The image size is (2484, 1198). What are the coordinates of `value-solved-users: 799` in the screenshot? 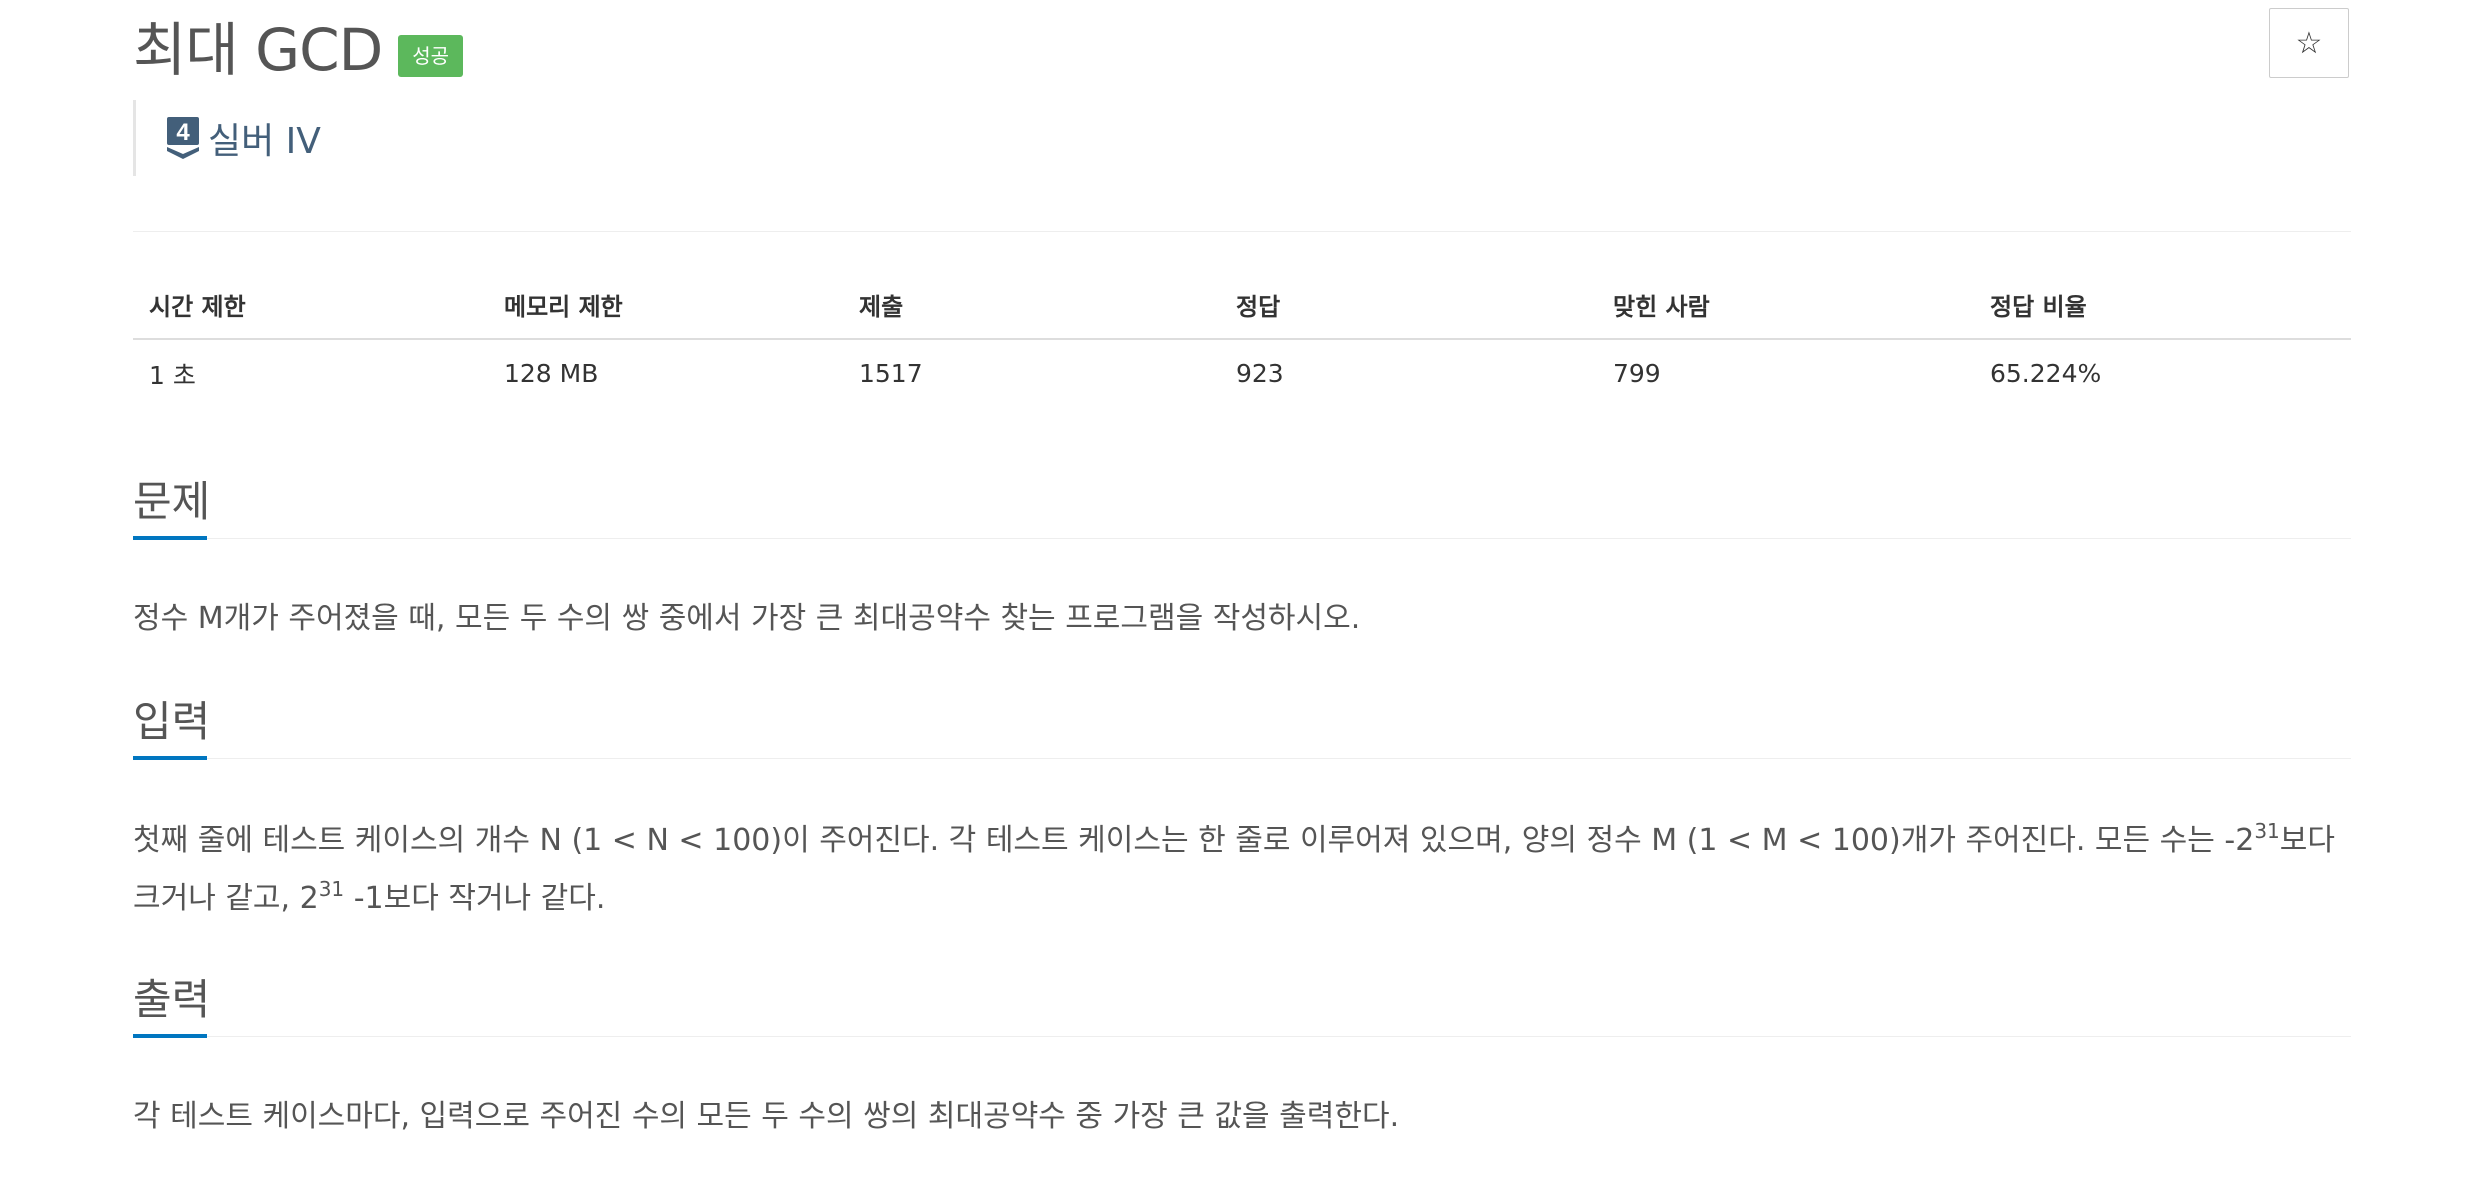 It's located at (1785, 373).